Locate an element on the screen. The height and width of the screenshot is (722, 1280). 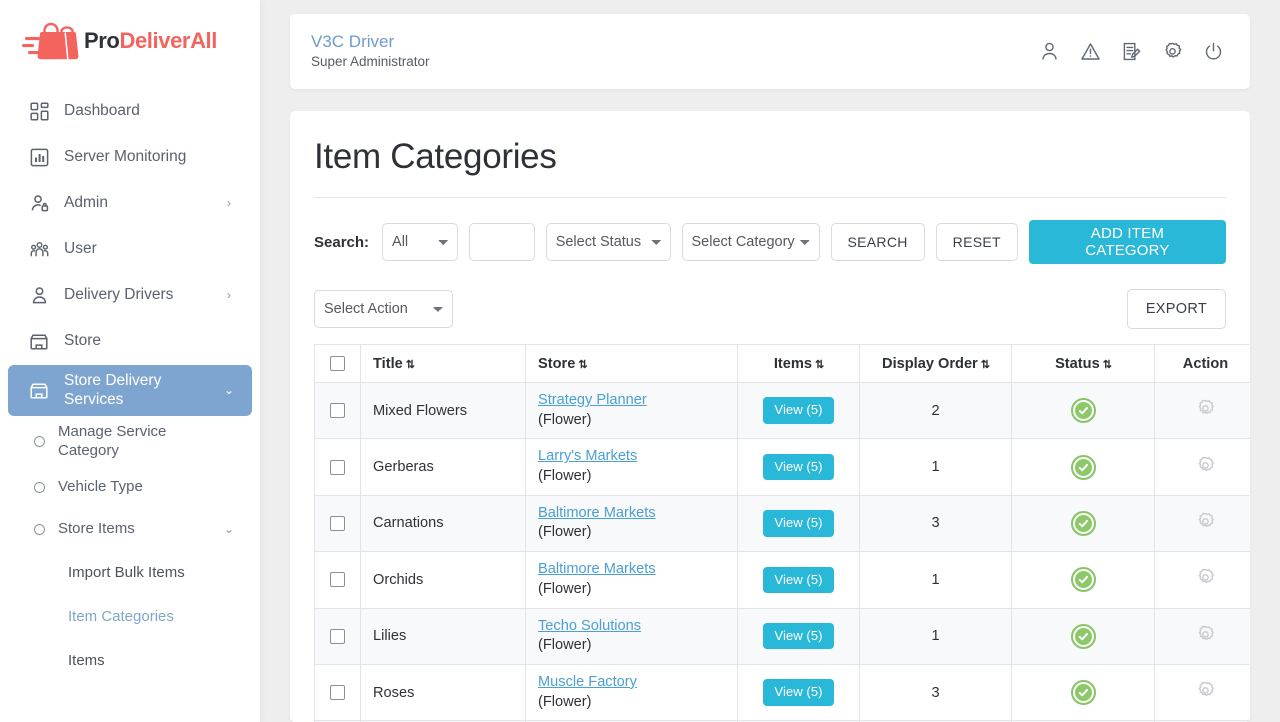
status-select: Select Status is located at coordinates (608, 242).